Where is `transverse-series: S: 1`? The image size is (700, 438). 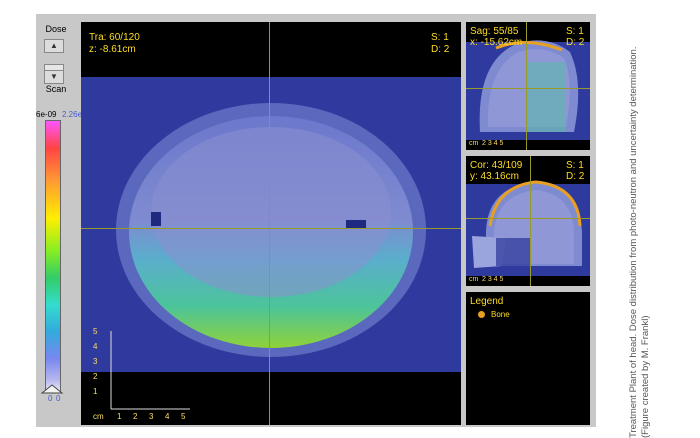
transverse-series: S: 1 is located at coordinates (440, 37).